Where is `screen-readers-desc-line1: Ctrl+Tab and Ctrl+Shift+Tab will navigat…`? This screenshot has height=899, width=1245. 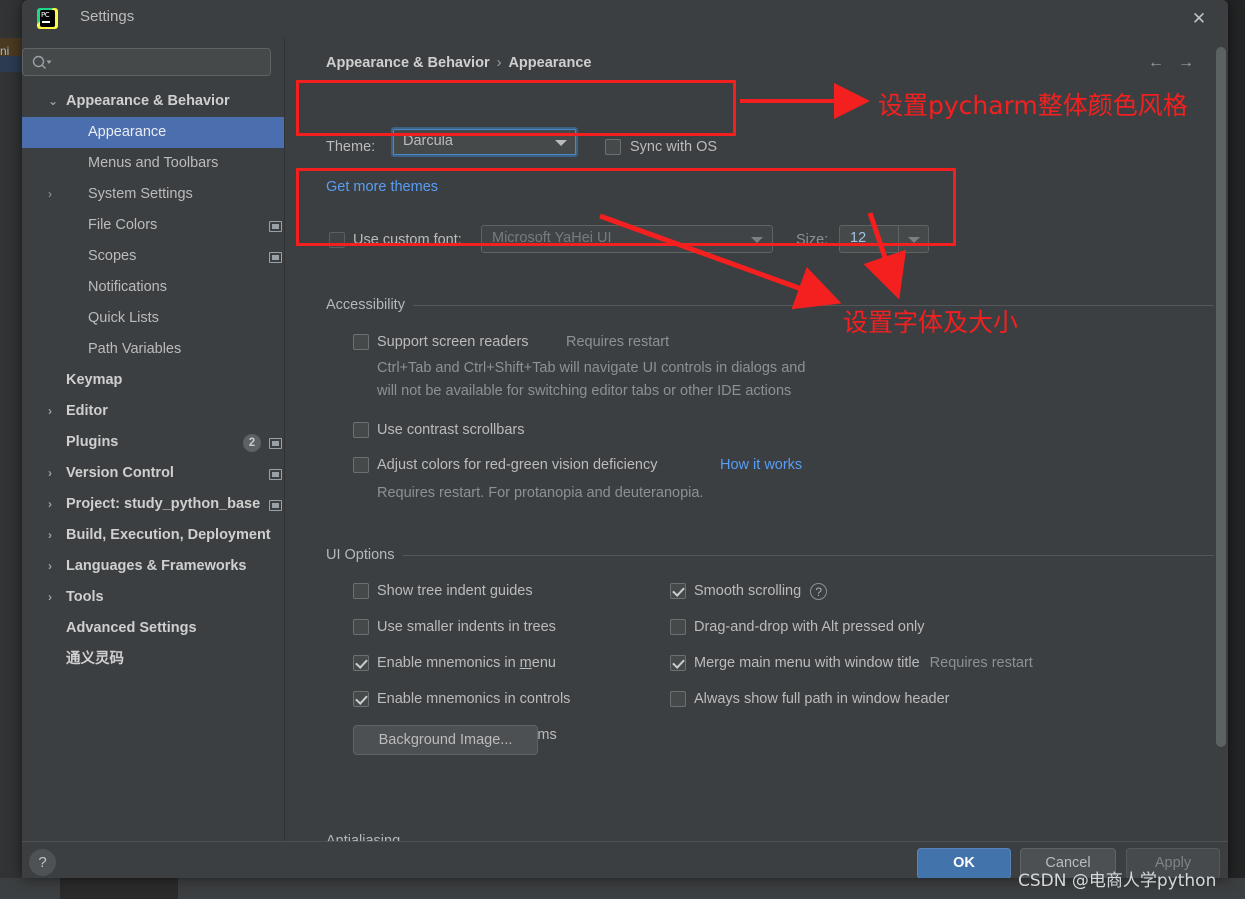
screen-readers-desc-line1: Ctrl+Tab and Ctrl+Shift+Tab will navigat… is located at coordinates (591, 368).